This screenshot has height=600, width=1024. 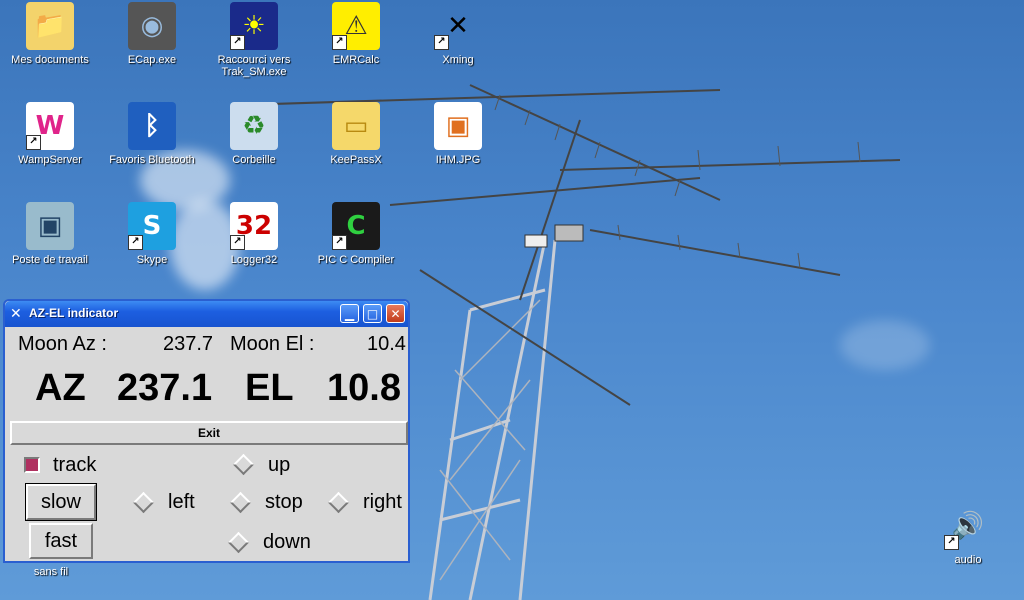 I want to click on minimize-icon: ▁, so click(x=349, y=314).